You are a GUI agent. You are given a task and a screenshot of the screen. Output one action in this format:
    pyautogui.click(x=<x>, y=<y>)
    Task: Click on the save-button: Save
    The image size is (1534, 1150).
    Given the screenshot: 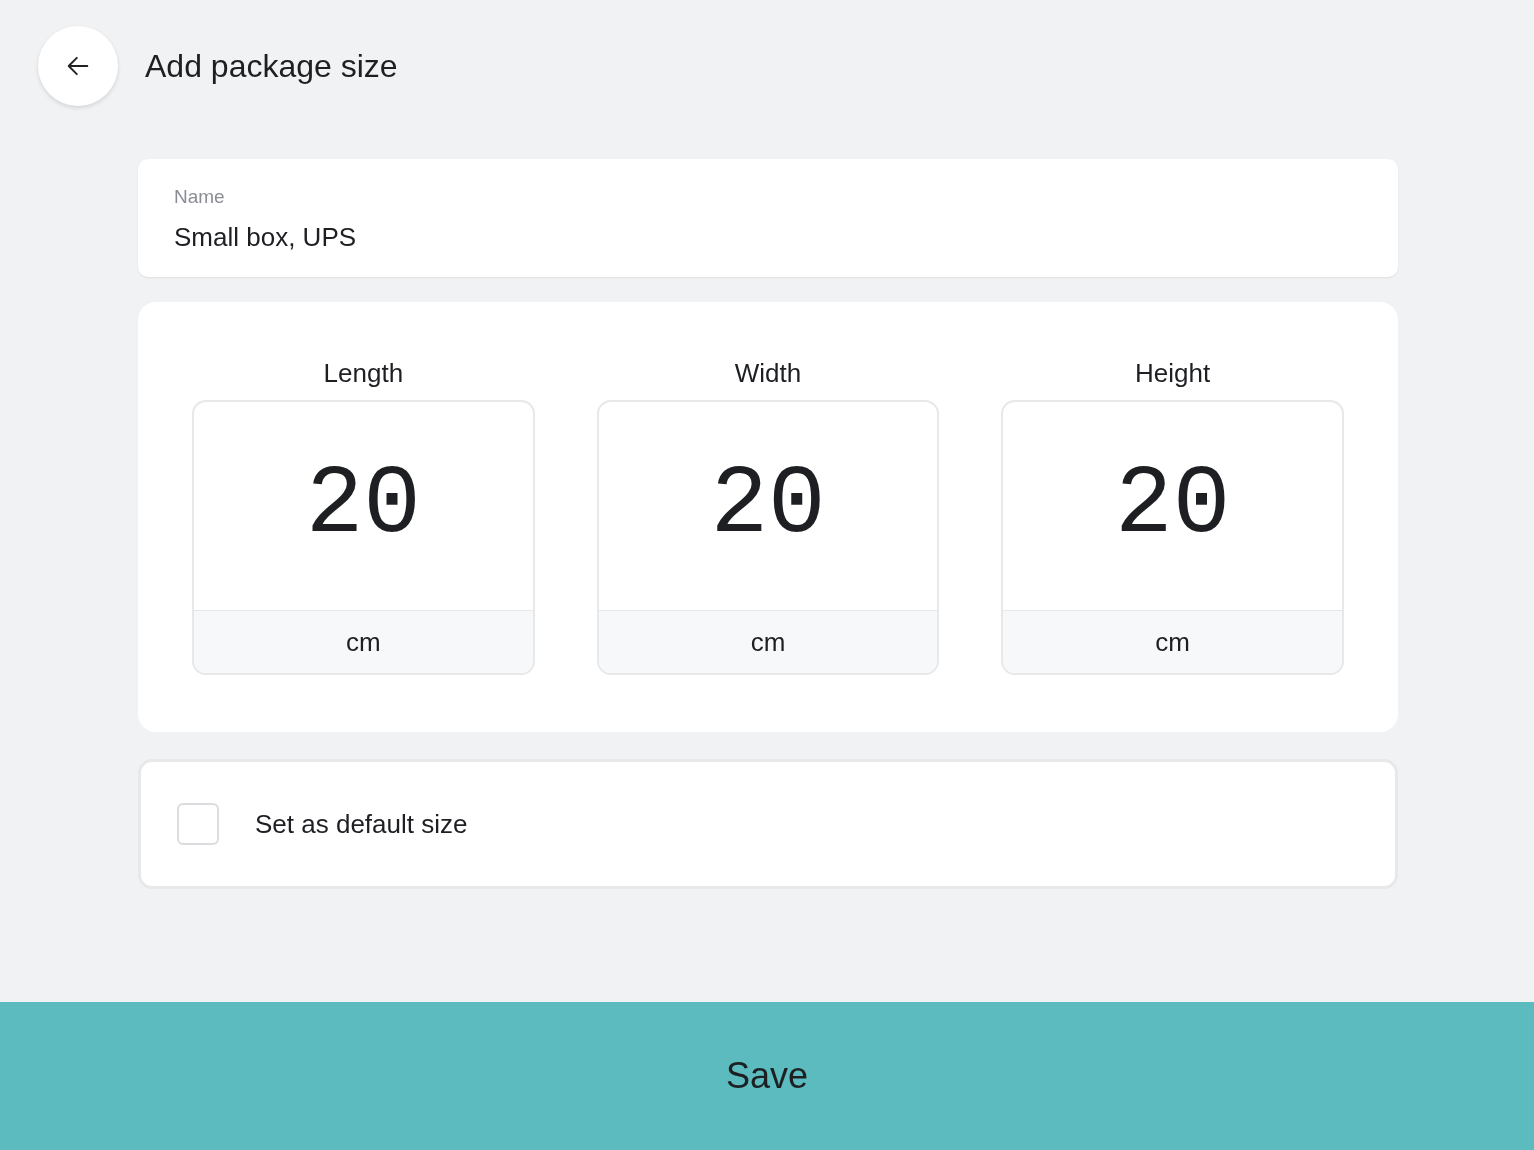 What is the action you would take?
    pyautogui.click(x=767, y=1076)
    